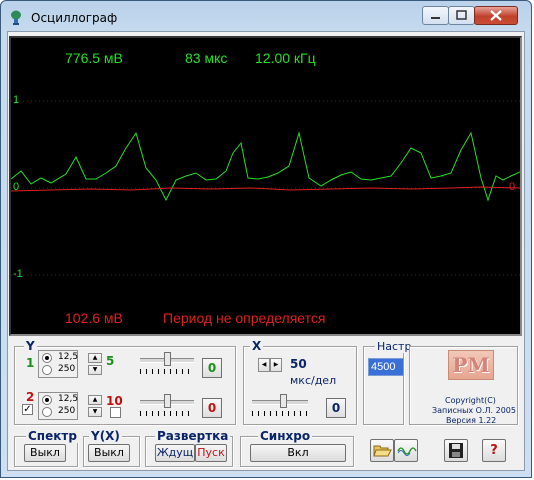  I want to click on waveform-icon, so click(407, 451).